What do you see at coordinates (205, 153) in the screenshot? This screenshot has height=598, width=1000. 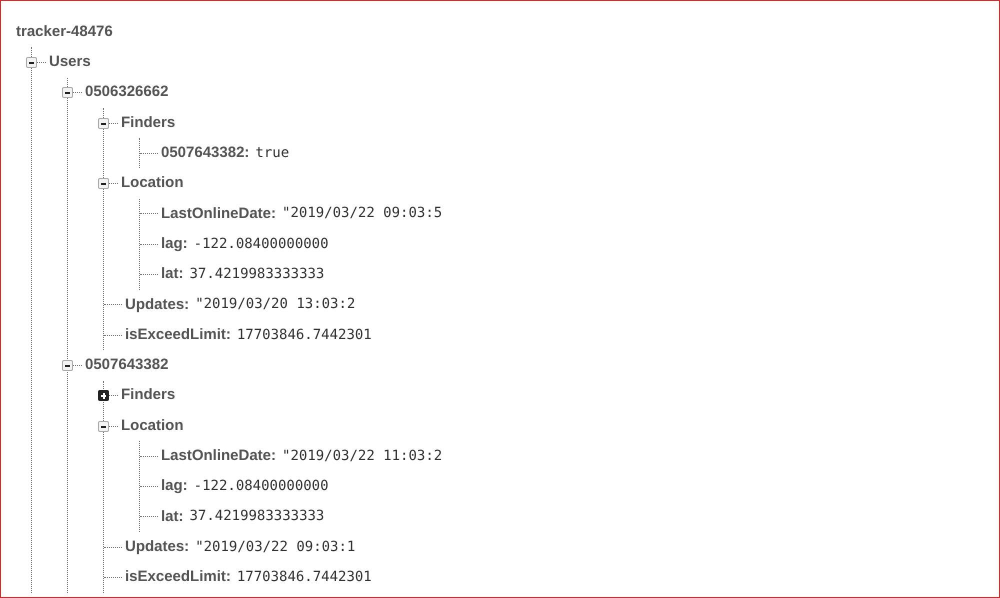 I see `node-key: 0507643382:` at bounding box center [205, 153].